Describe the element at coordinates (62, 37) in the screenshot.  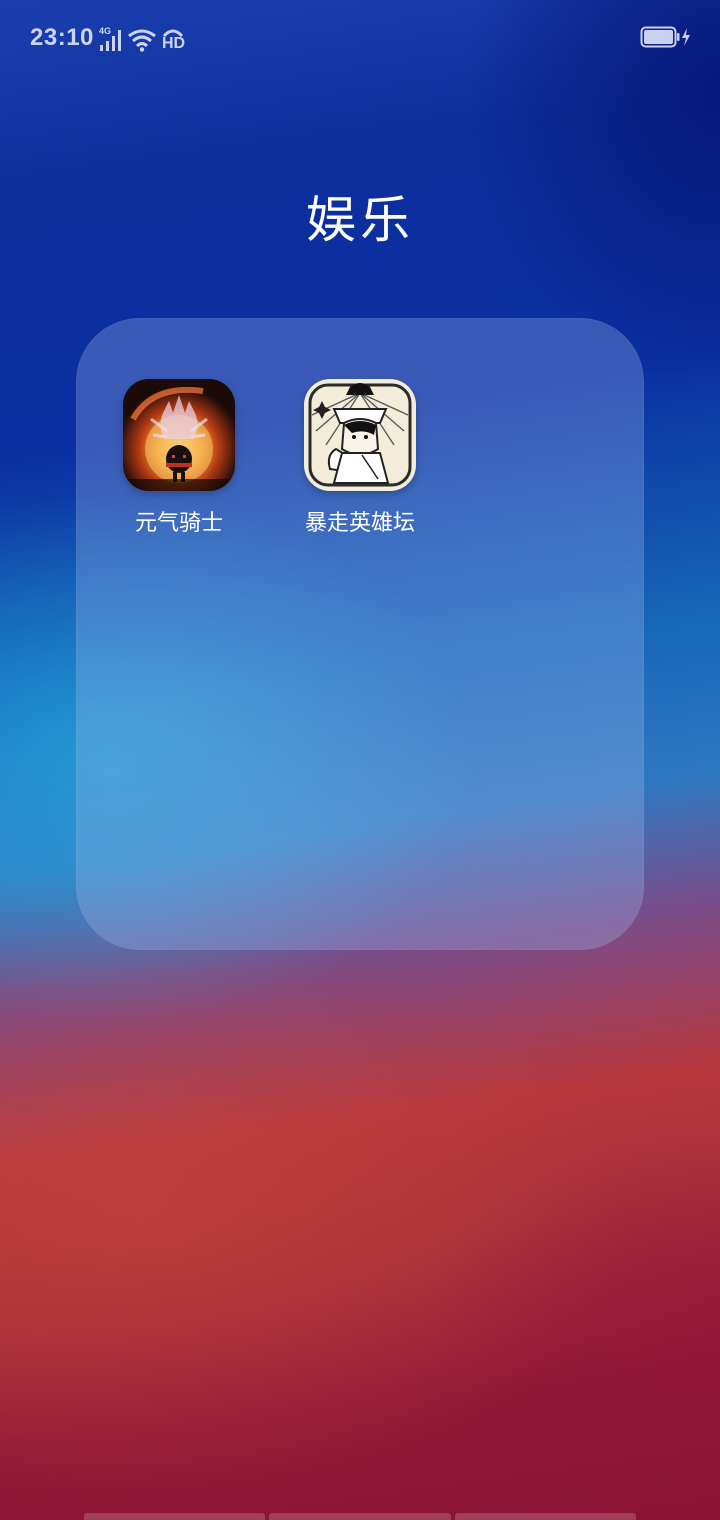
I see `status-time: 23:10` at that location.